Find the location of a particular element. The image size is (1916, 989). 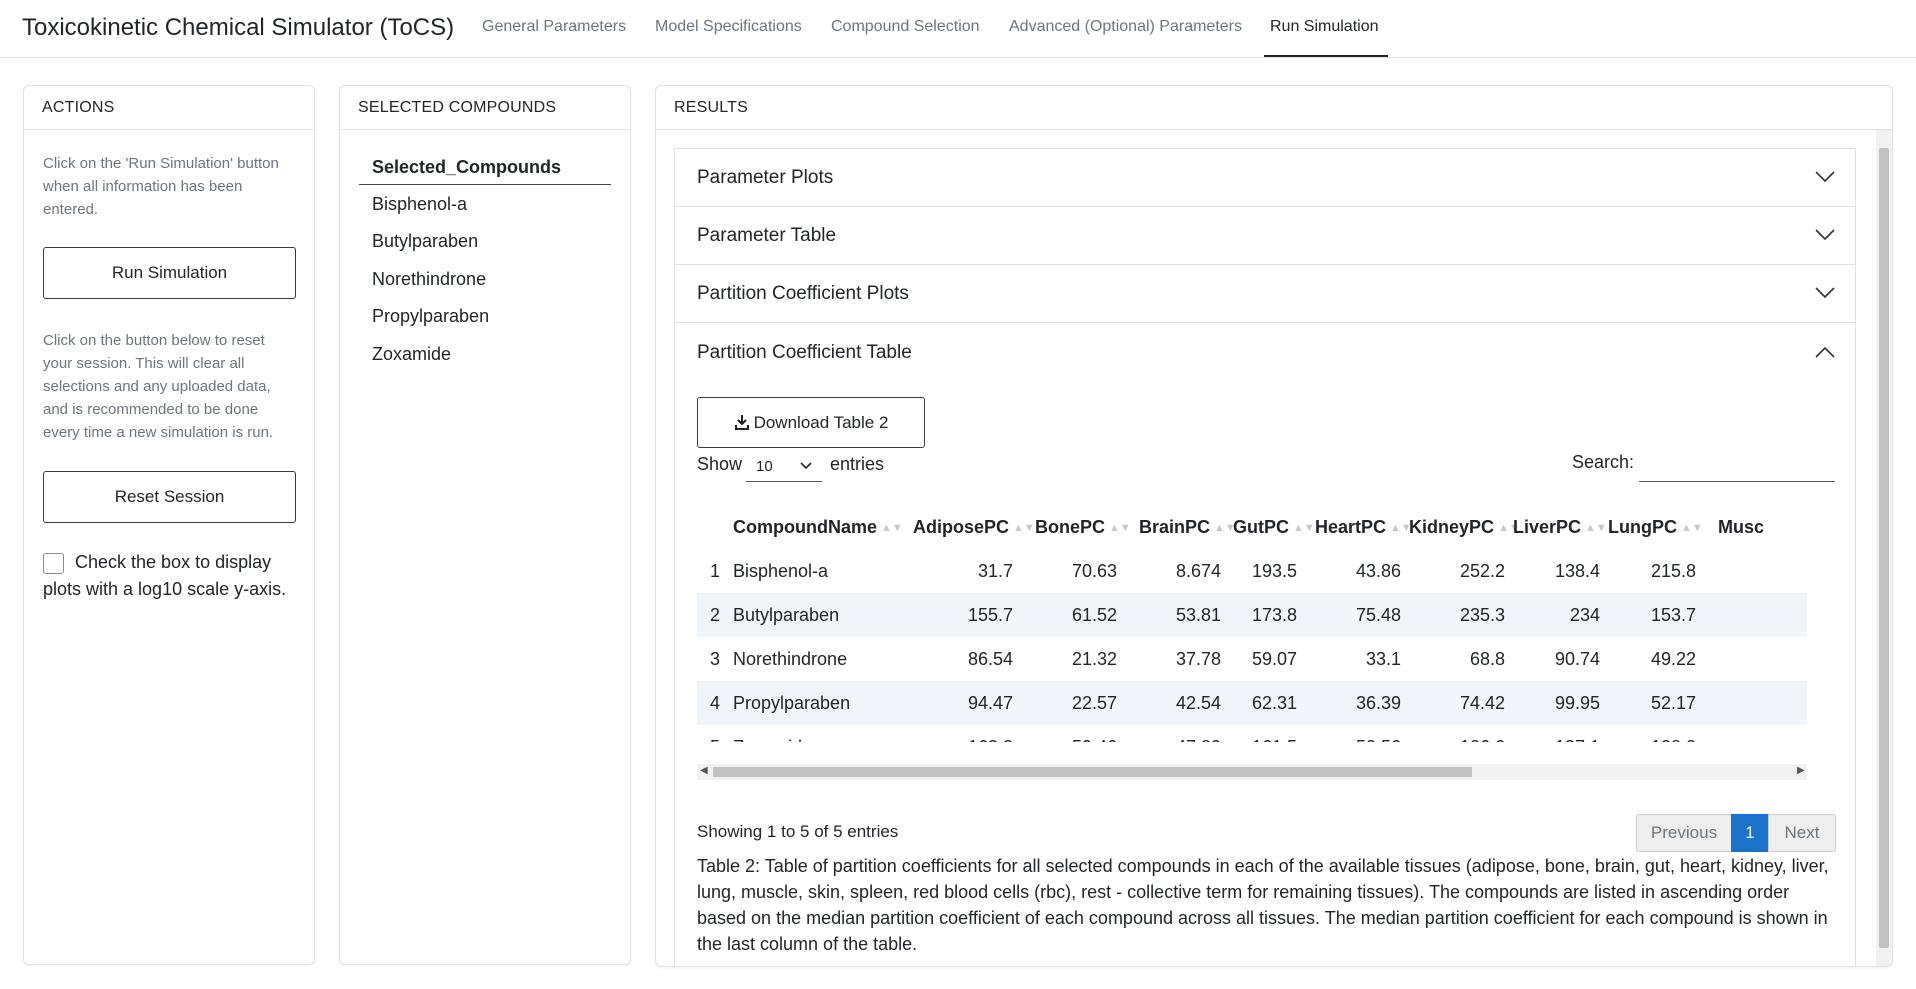

column-header-kidneypc: KidneyPC ▲▼ is located at coordinates (1462, 527).